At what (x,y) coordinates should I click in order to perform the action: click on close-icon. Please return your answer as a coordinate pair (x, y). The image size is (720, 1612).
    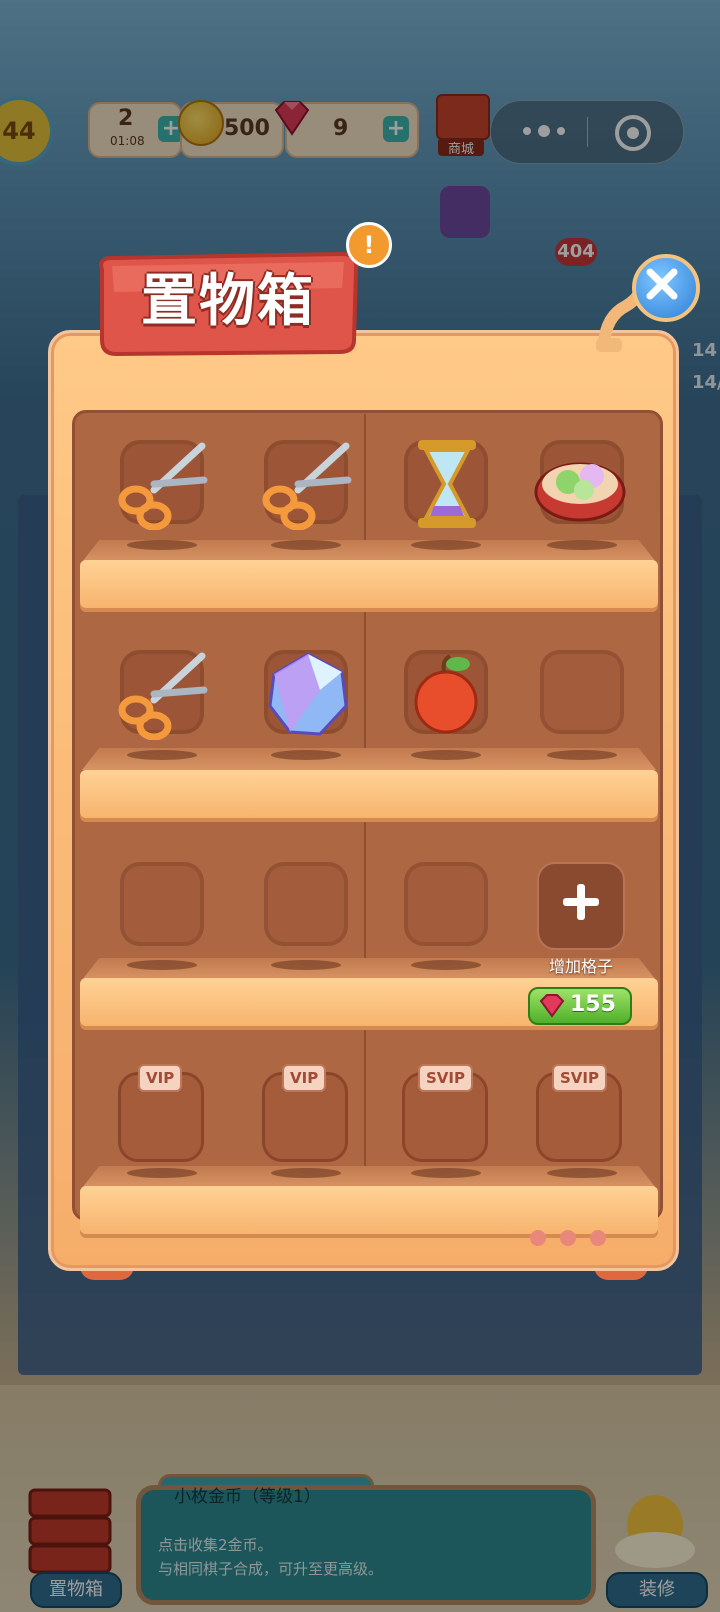
    Looking at the image, I should click on (662, 284).